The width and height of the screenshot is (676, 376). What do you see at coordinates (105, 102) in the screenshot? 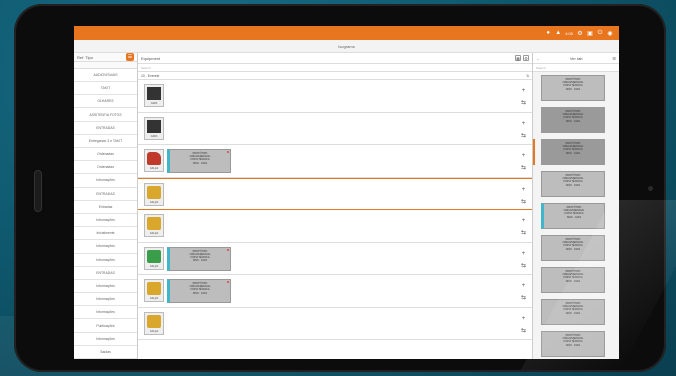
I see `category-item: OLHARES` at bounding box center [105, 102].